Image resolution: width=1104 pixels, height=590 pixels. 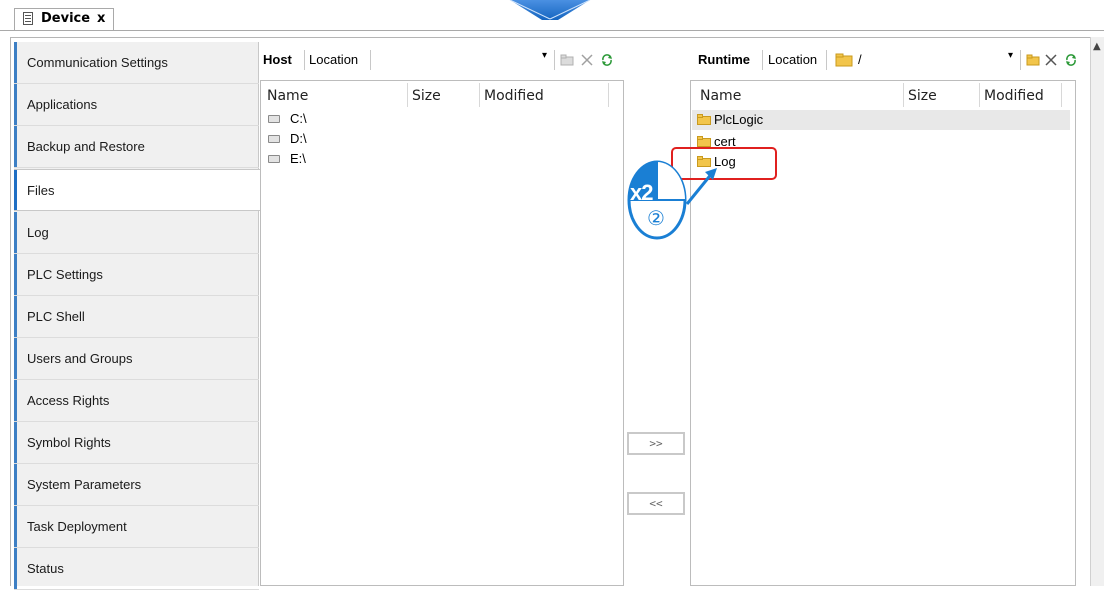 I want to click on list-item: E:\, so click(x=442, y=159).